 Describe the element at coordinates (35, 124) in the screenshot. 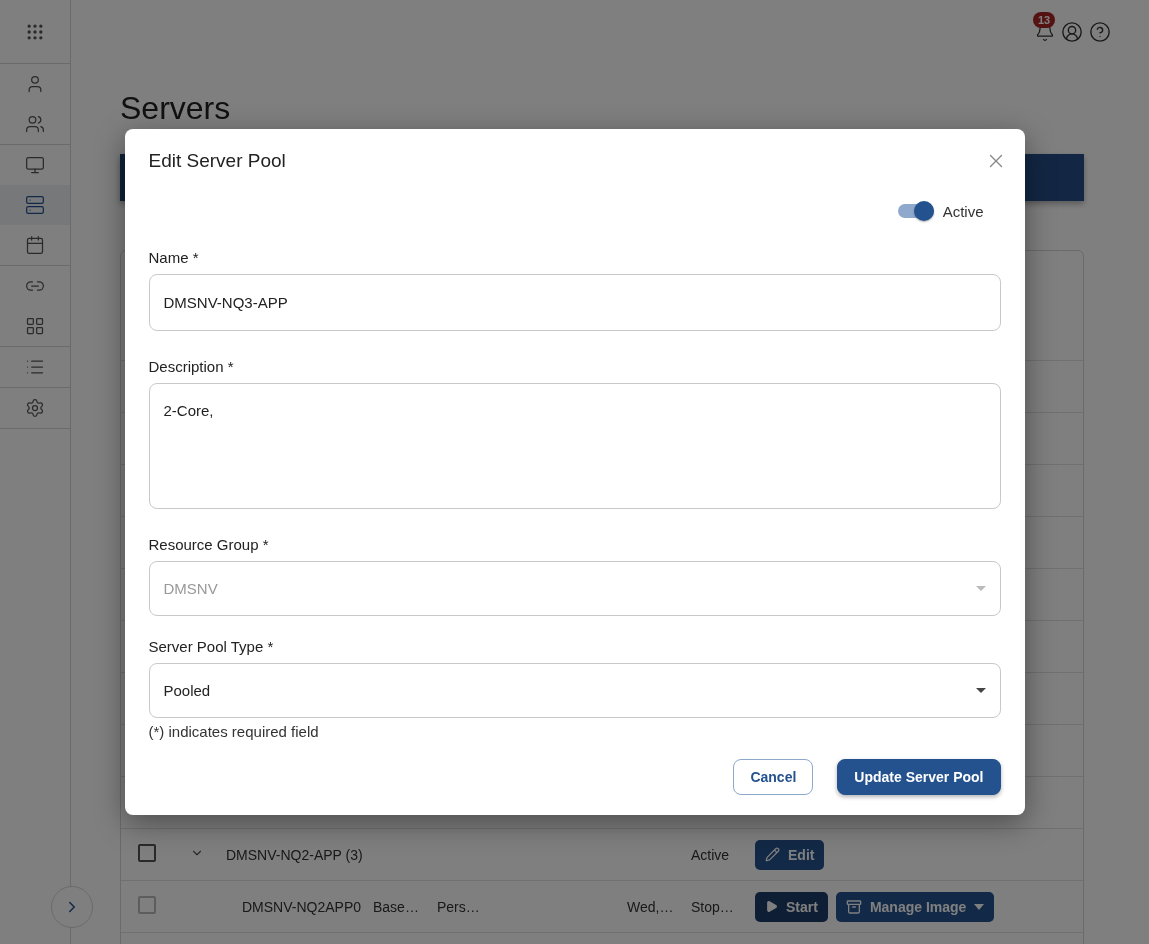

I see `users-icon` at that location.